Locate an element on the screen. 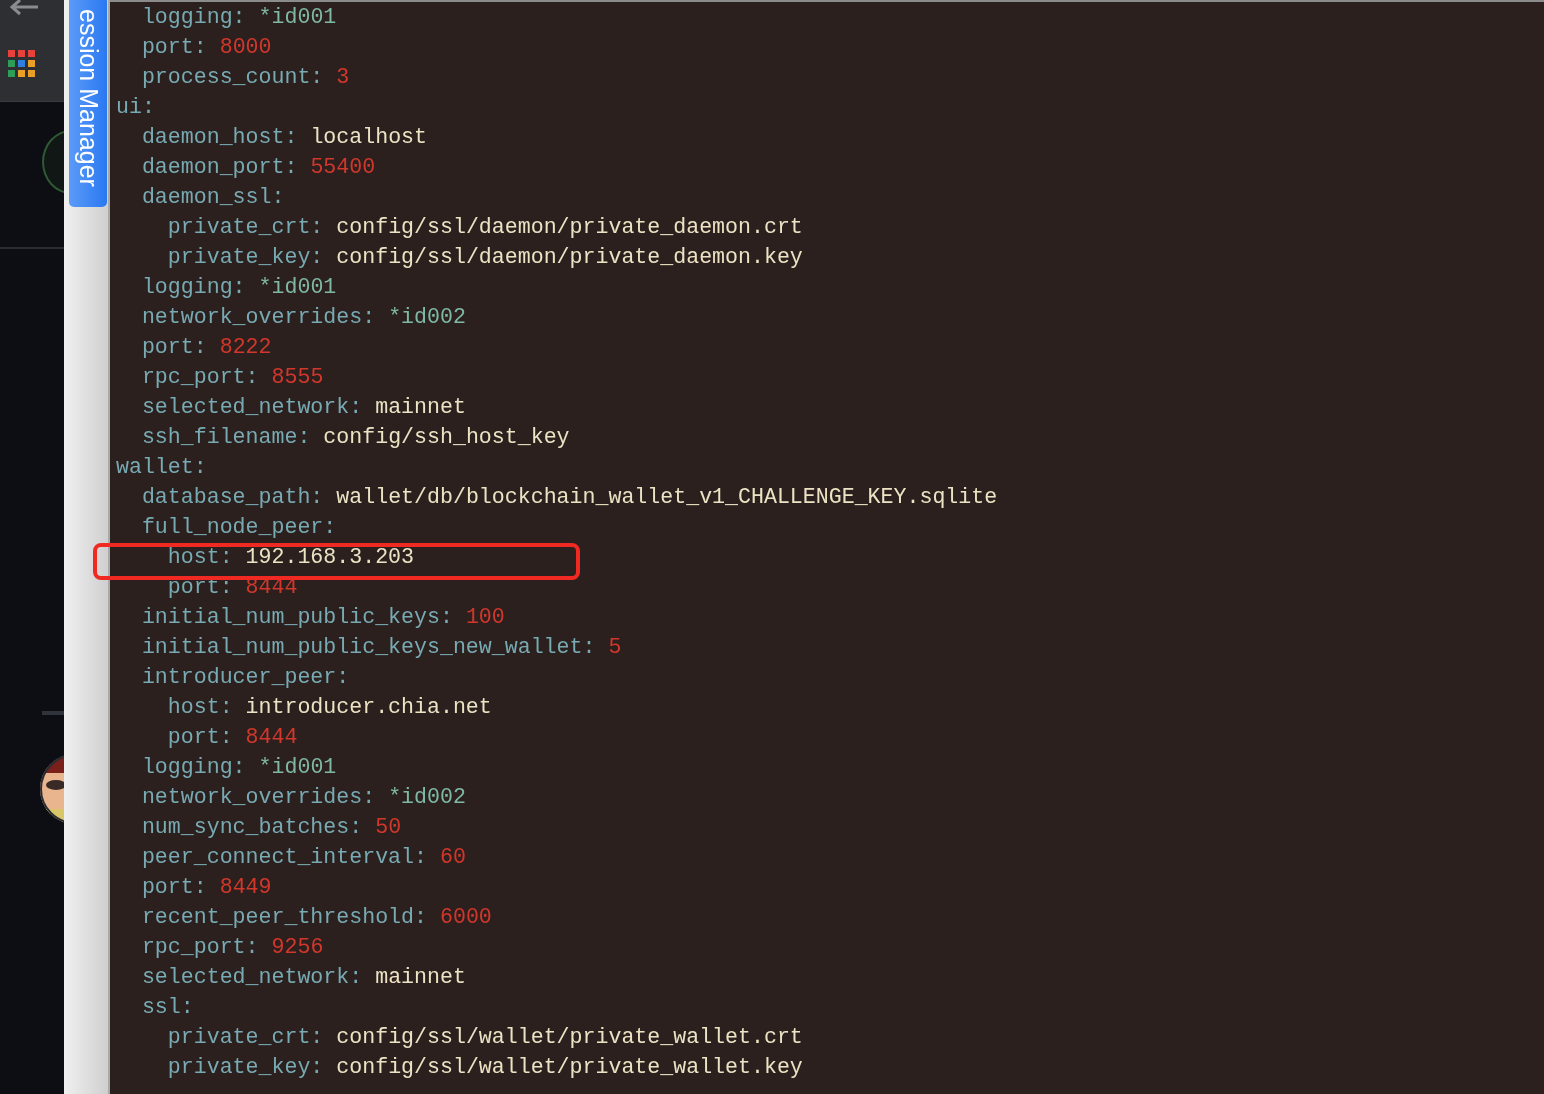 The image size is (1544, 1094). yaml-key: initial_num_public_keys: is located at coordinates (297, 617).